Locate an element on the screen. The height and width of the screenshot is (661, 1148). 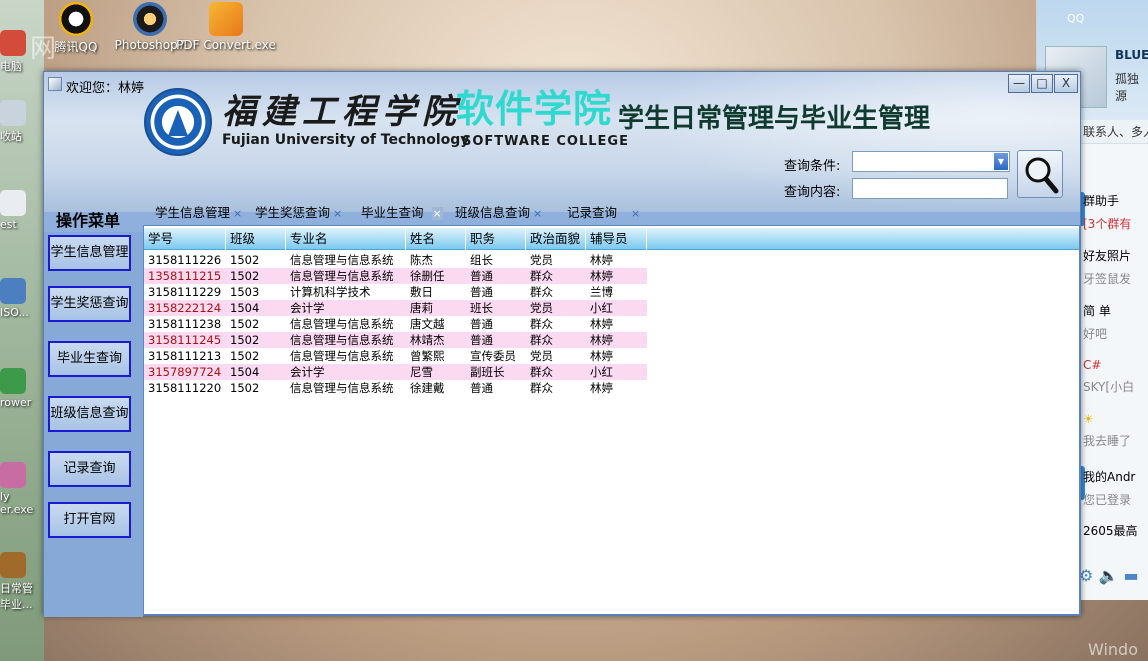
qq-list-item: ☀ 我去睡了 is located at coordinates (1115, 430).